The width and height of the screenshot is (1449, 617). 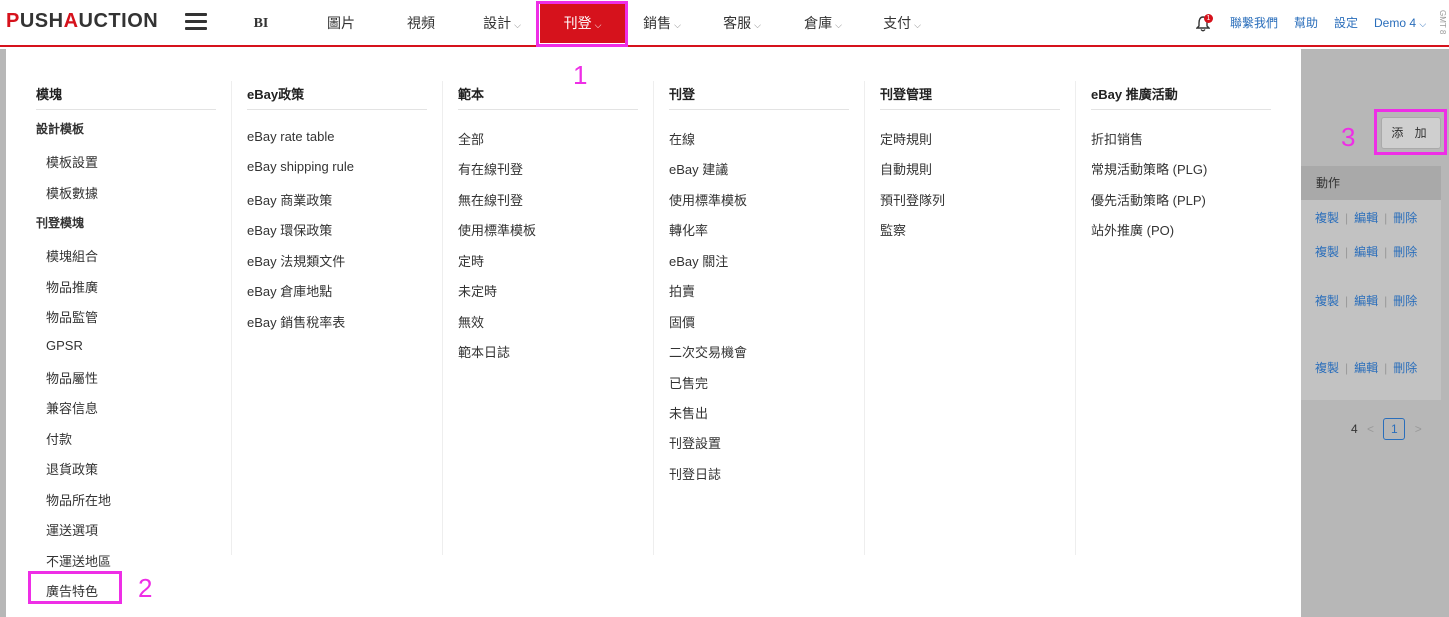 What do you see at coordinates (695, 473) in the screenshot?
I see `menu-link: 刊登日誌` at bounding box center [695, 473].